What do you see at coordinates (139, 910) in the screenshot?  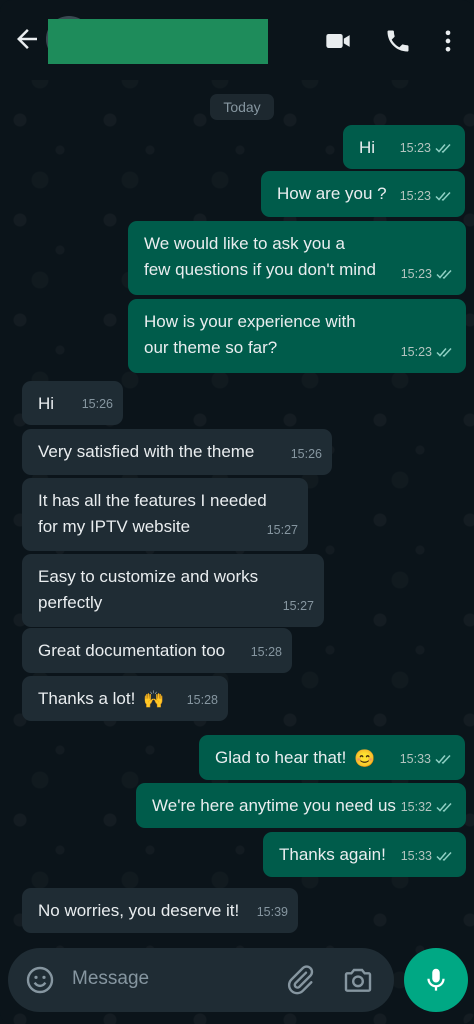 I see `message-text: No worries, you deserve it!` at bounding box center [139, 910].